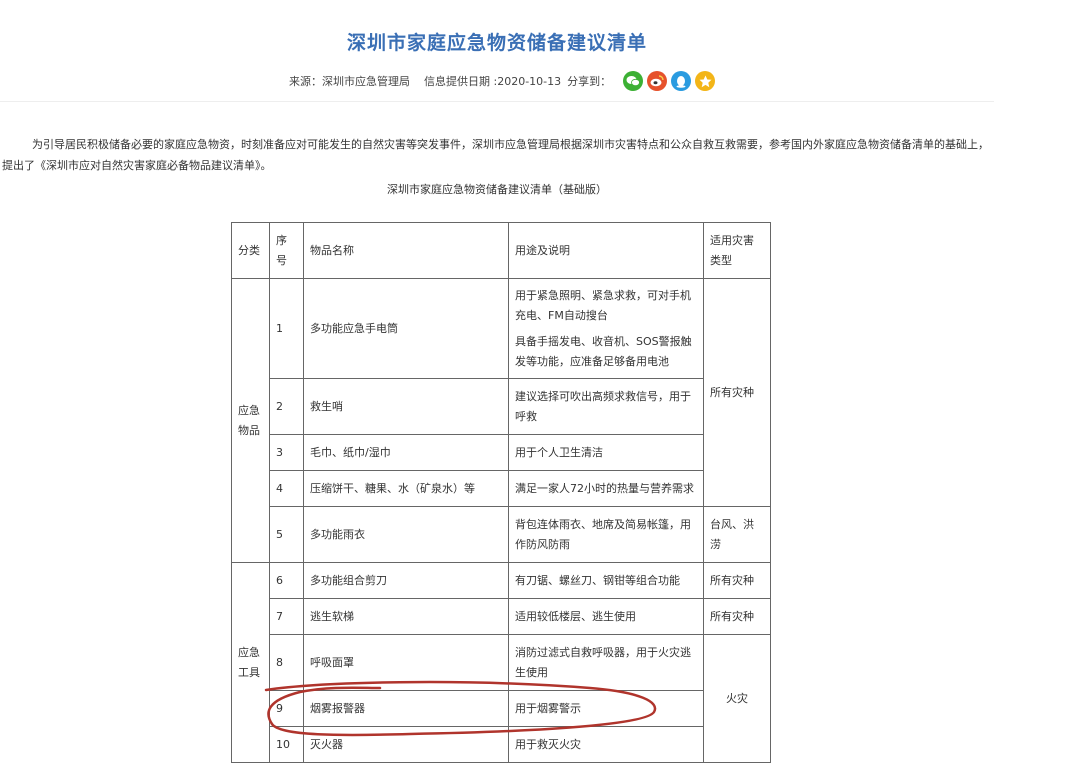  I want to click on item-cell: 救生哨, so click(406, 406).